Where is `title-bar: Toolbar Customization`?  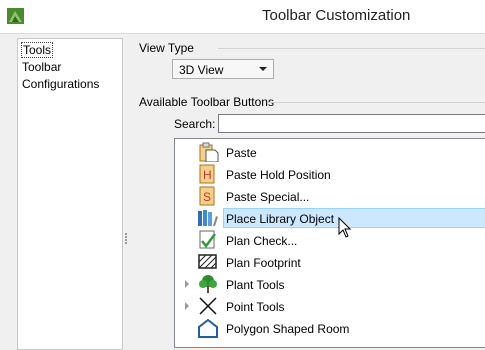
title-bar: Toolbar Customization is located at coordinates (242, 17).